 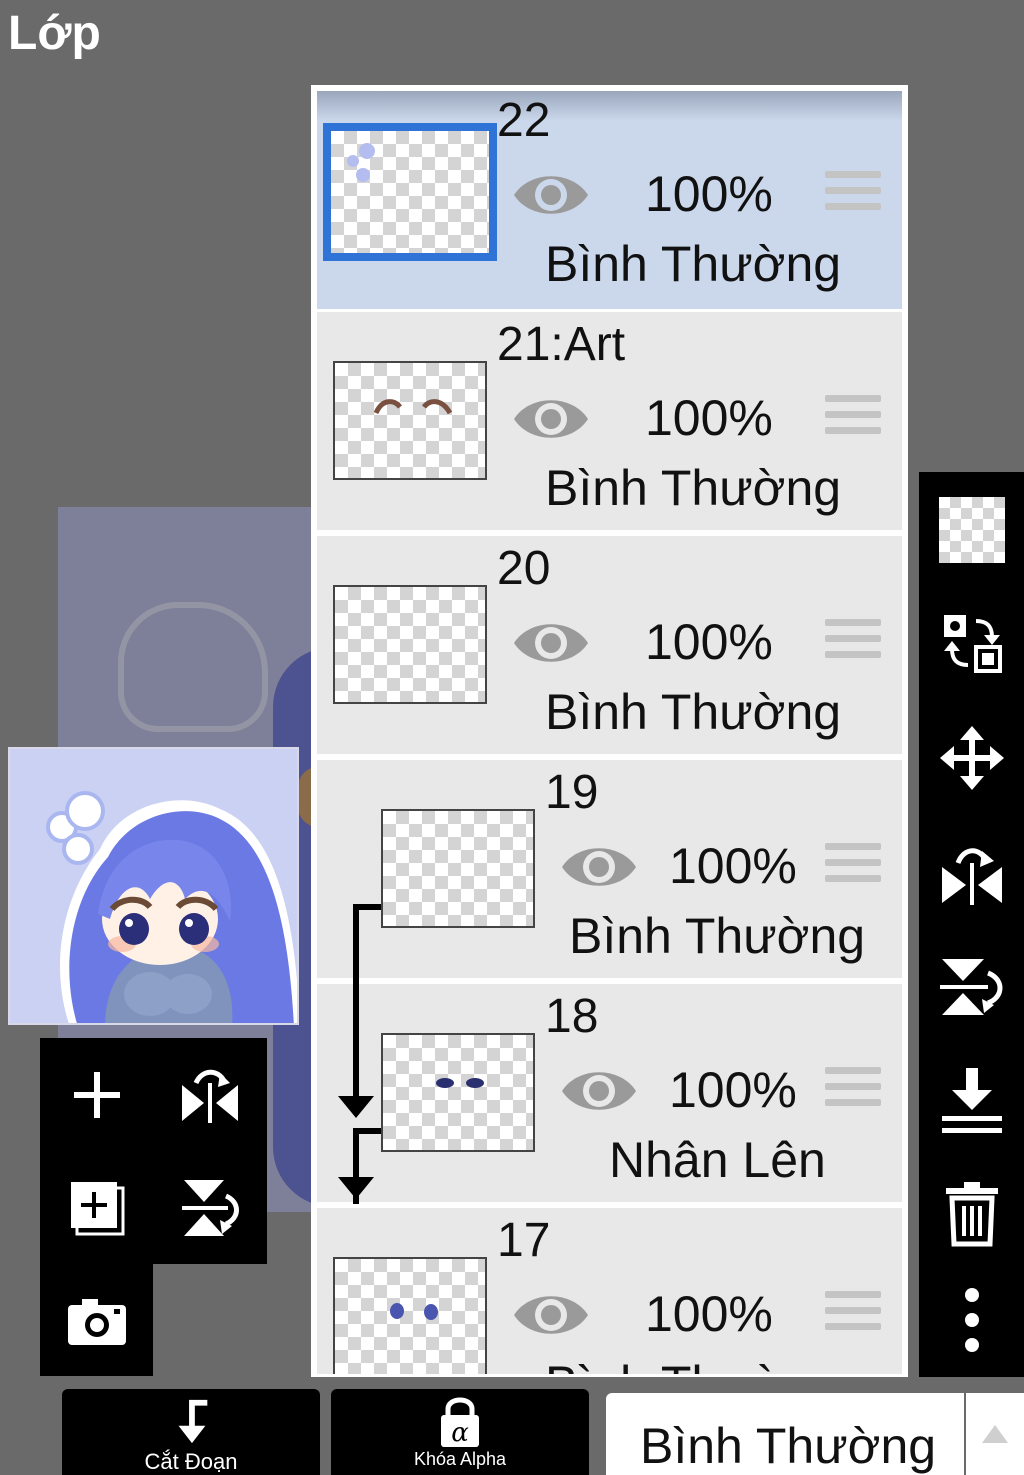 I want to click on row-shading, so click(x=609, y=106).